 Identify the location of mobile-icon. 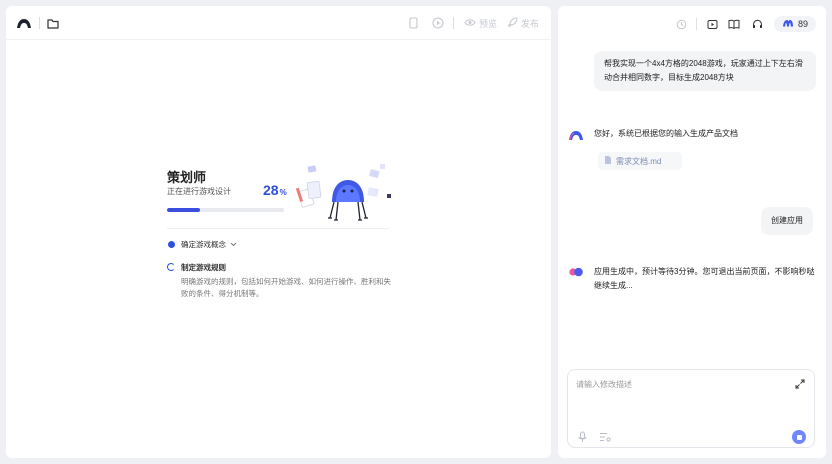
(413, 23).